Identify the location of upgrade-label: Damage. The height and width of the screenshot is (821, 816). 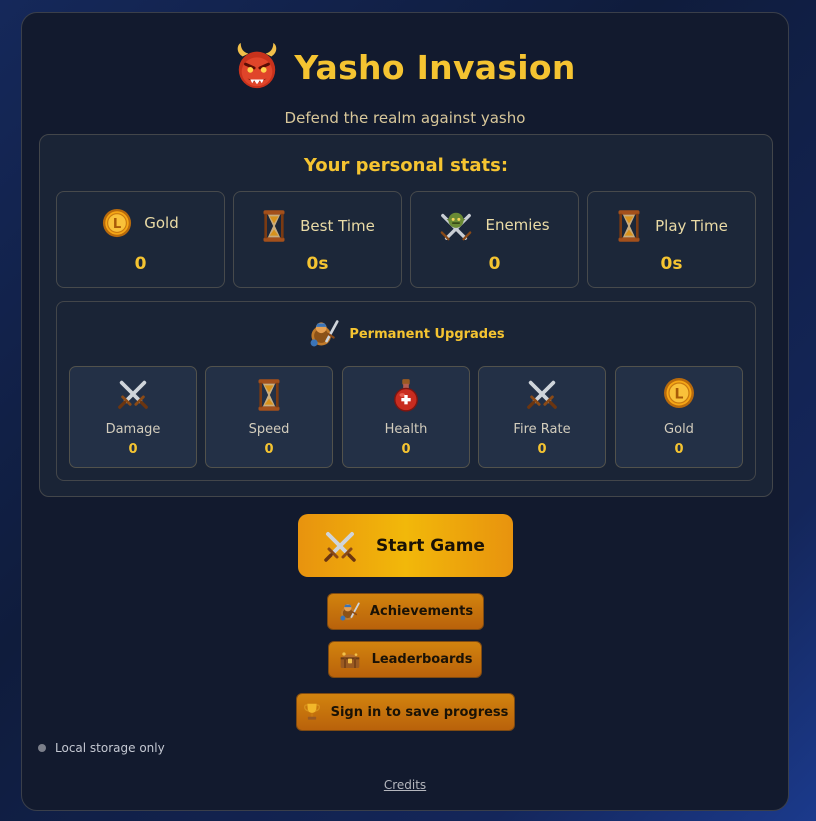
(133, 429).